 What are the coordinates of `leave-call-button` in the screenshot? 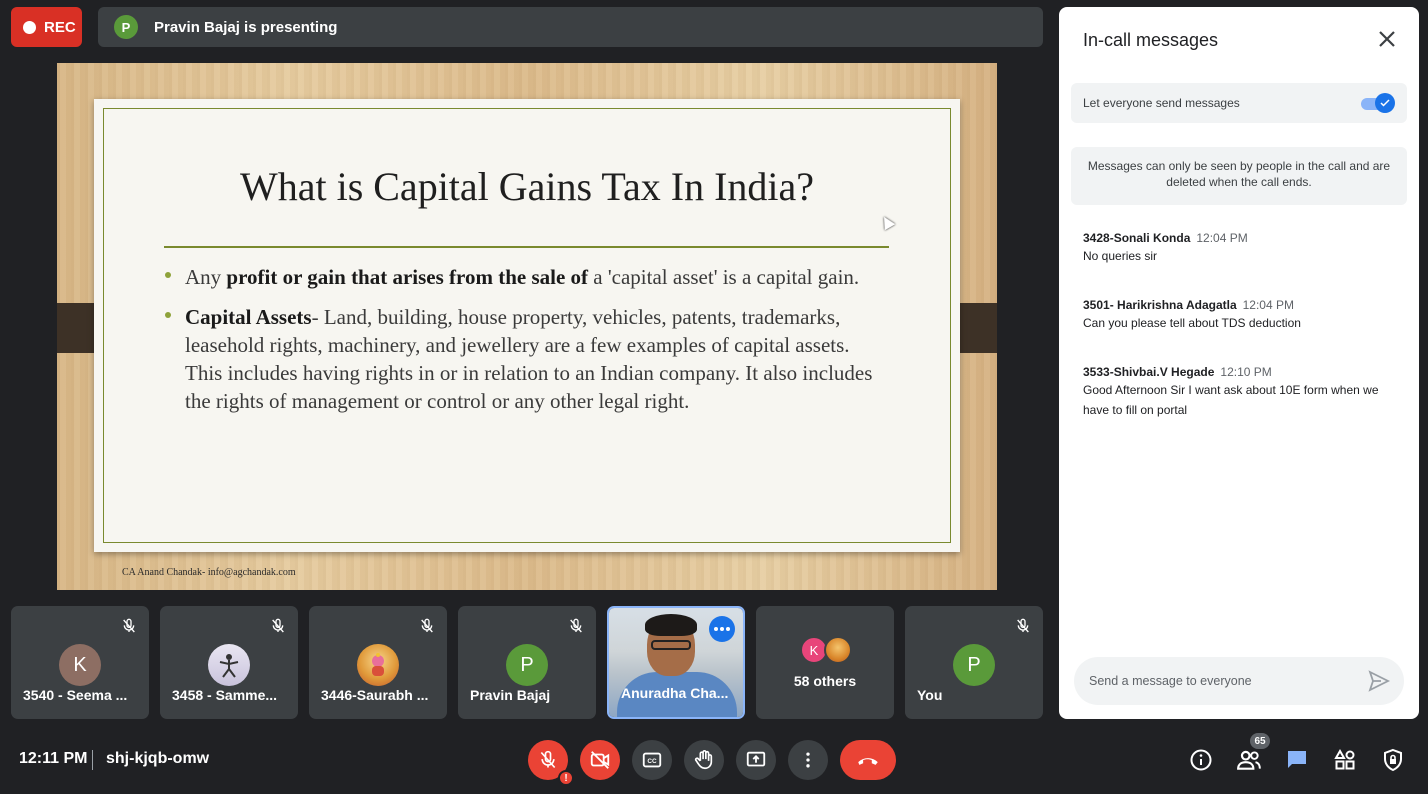 It's located at (868, 760).